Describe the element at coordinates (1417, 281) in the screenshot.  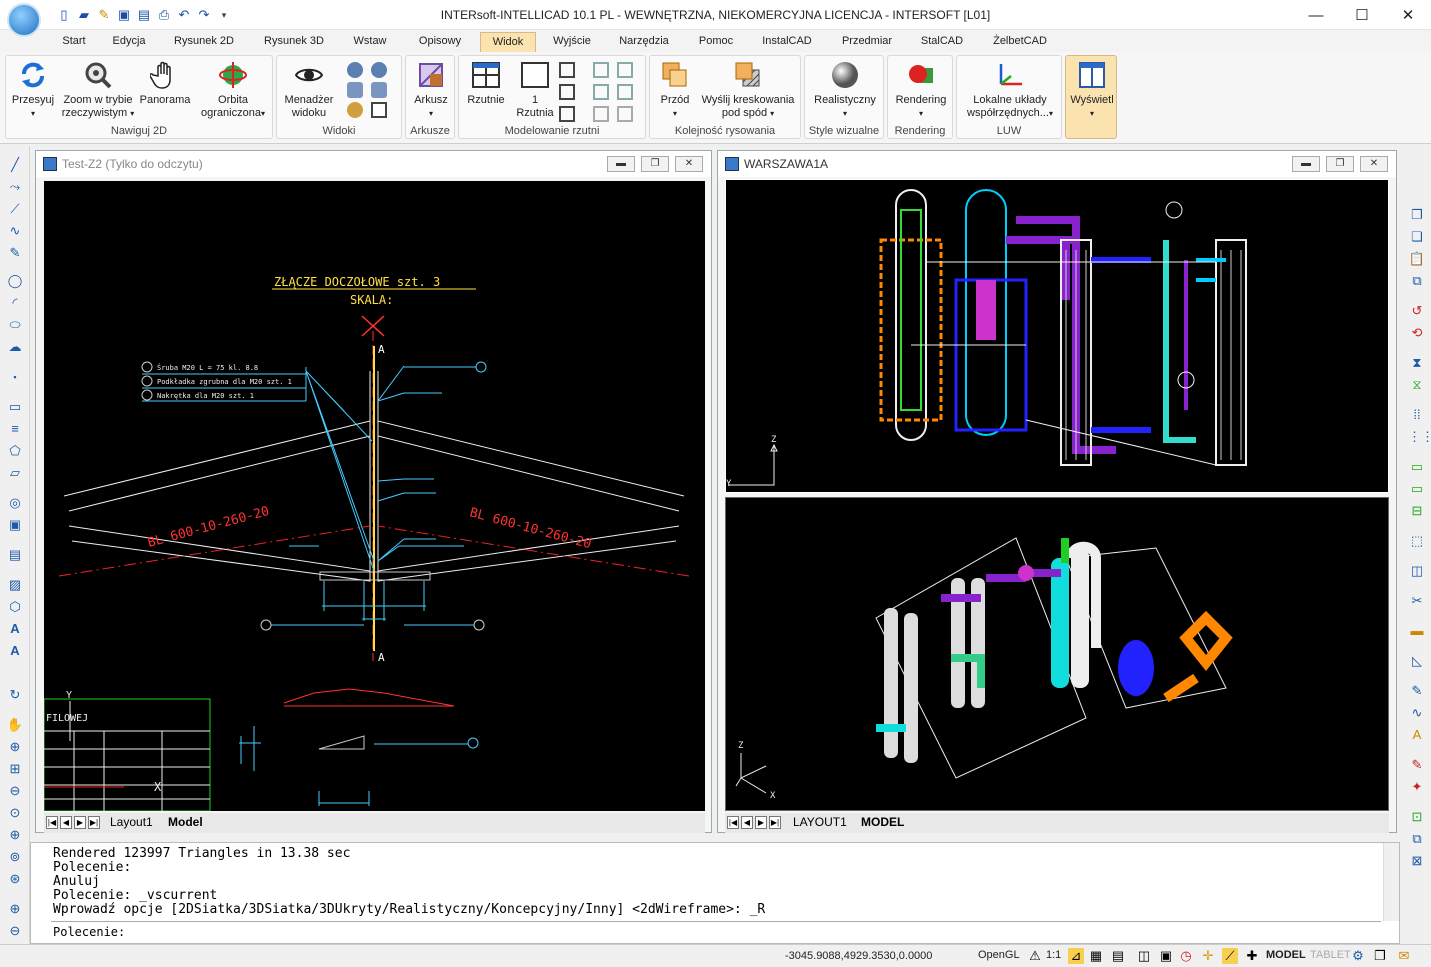
I see `paste-icon: ⧉` at that location.